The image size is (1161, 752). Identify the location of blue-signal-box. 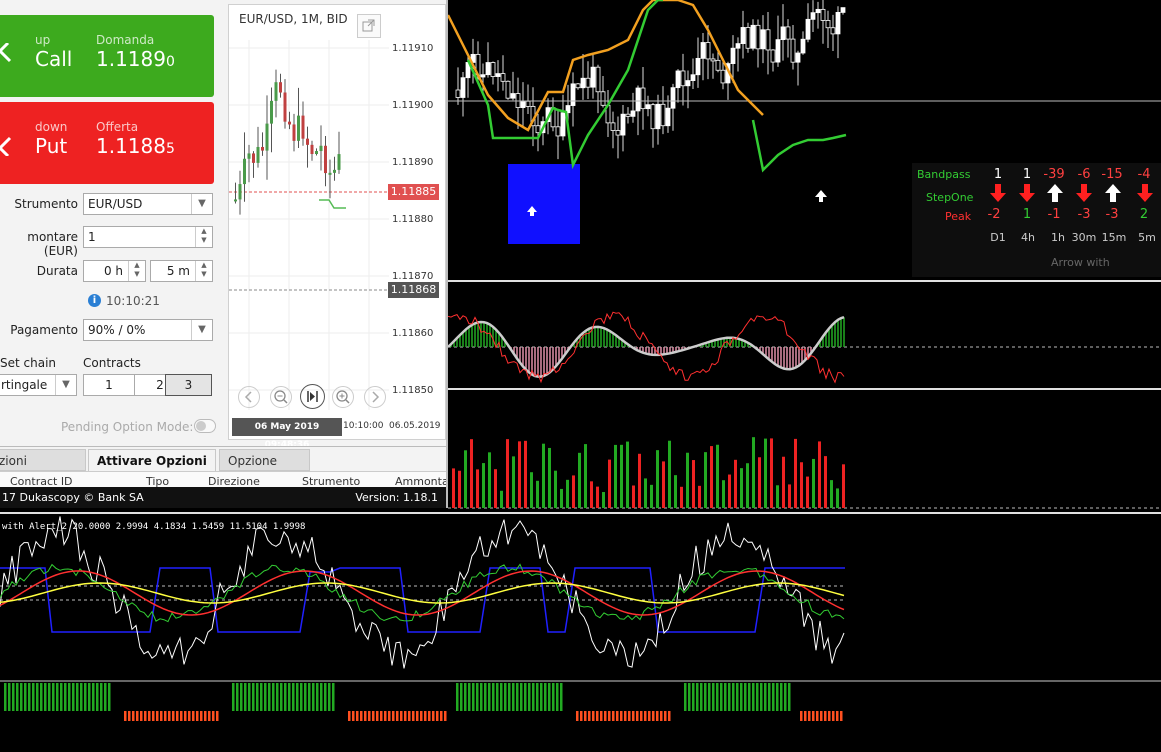
(544, 204).